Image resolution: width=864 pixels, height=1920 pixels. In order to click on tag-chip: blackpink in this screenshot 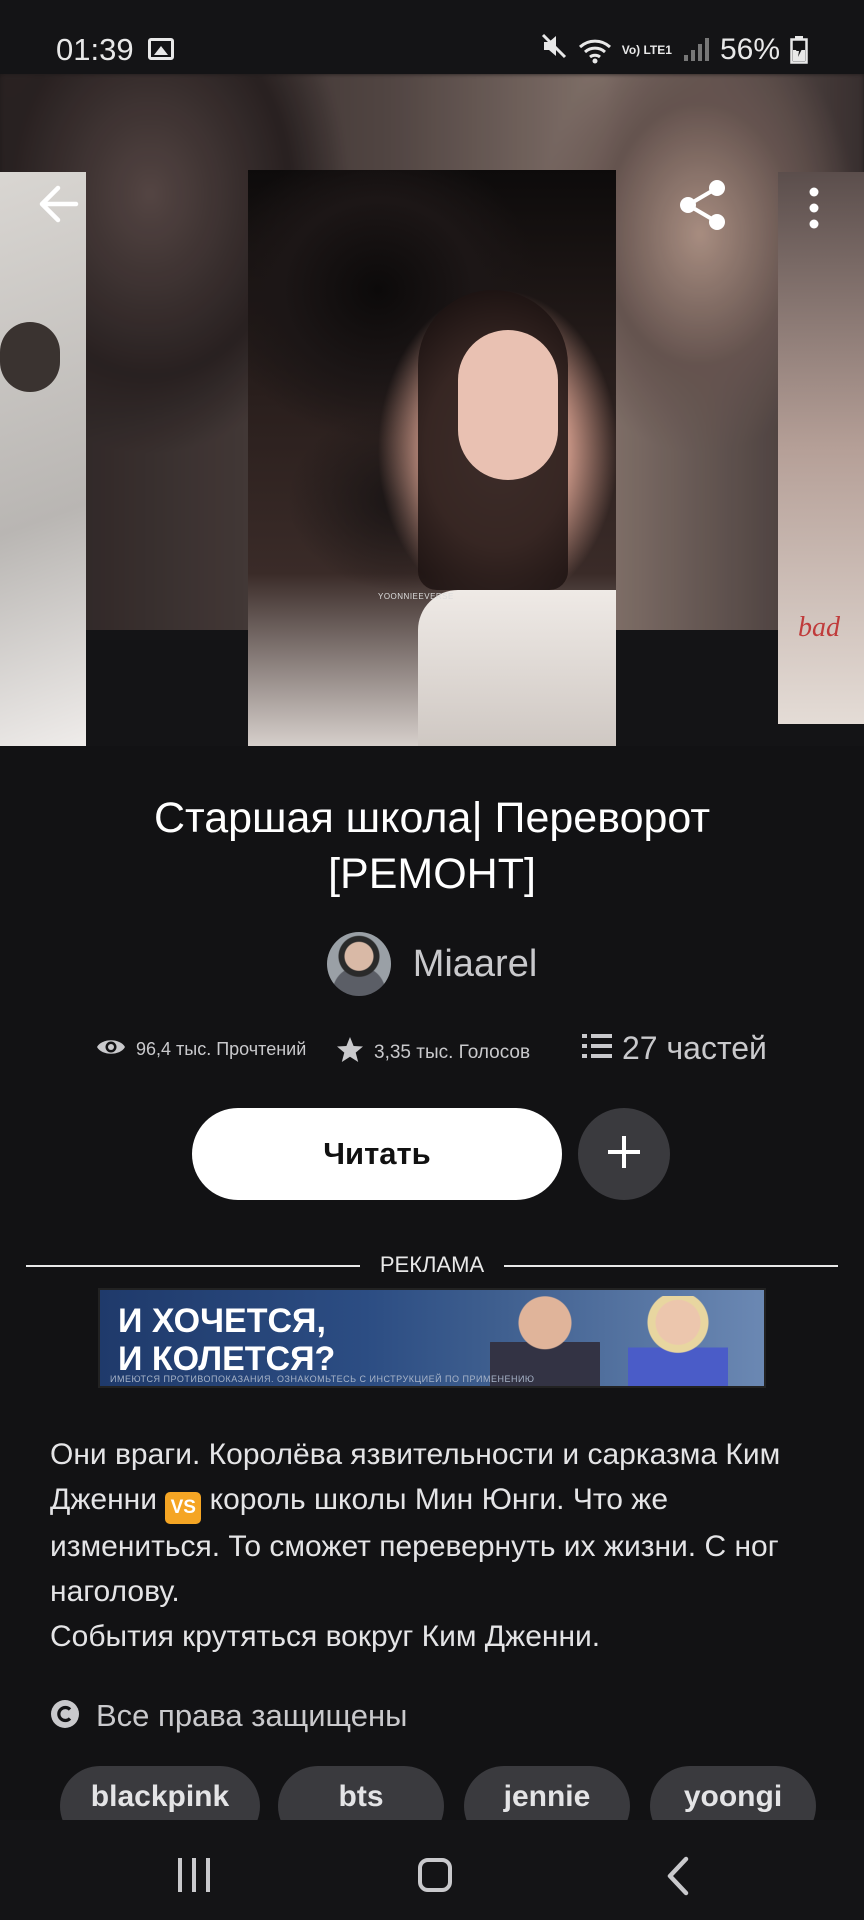, I will do `click(160, 1793)`.